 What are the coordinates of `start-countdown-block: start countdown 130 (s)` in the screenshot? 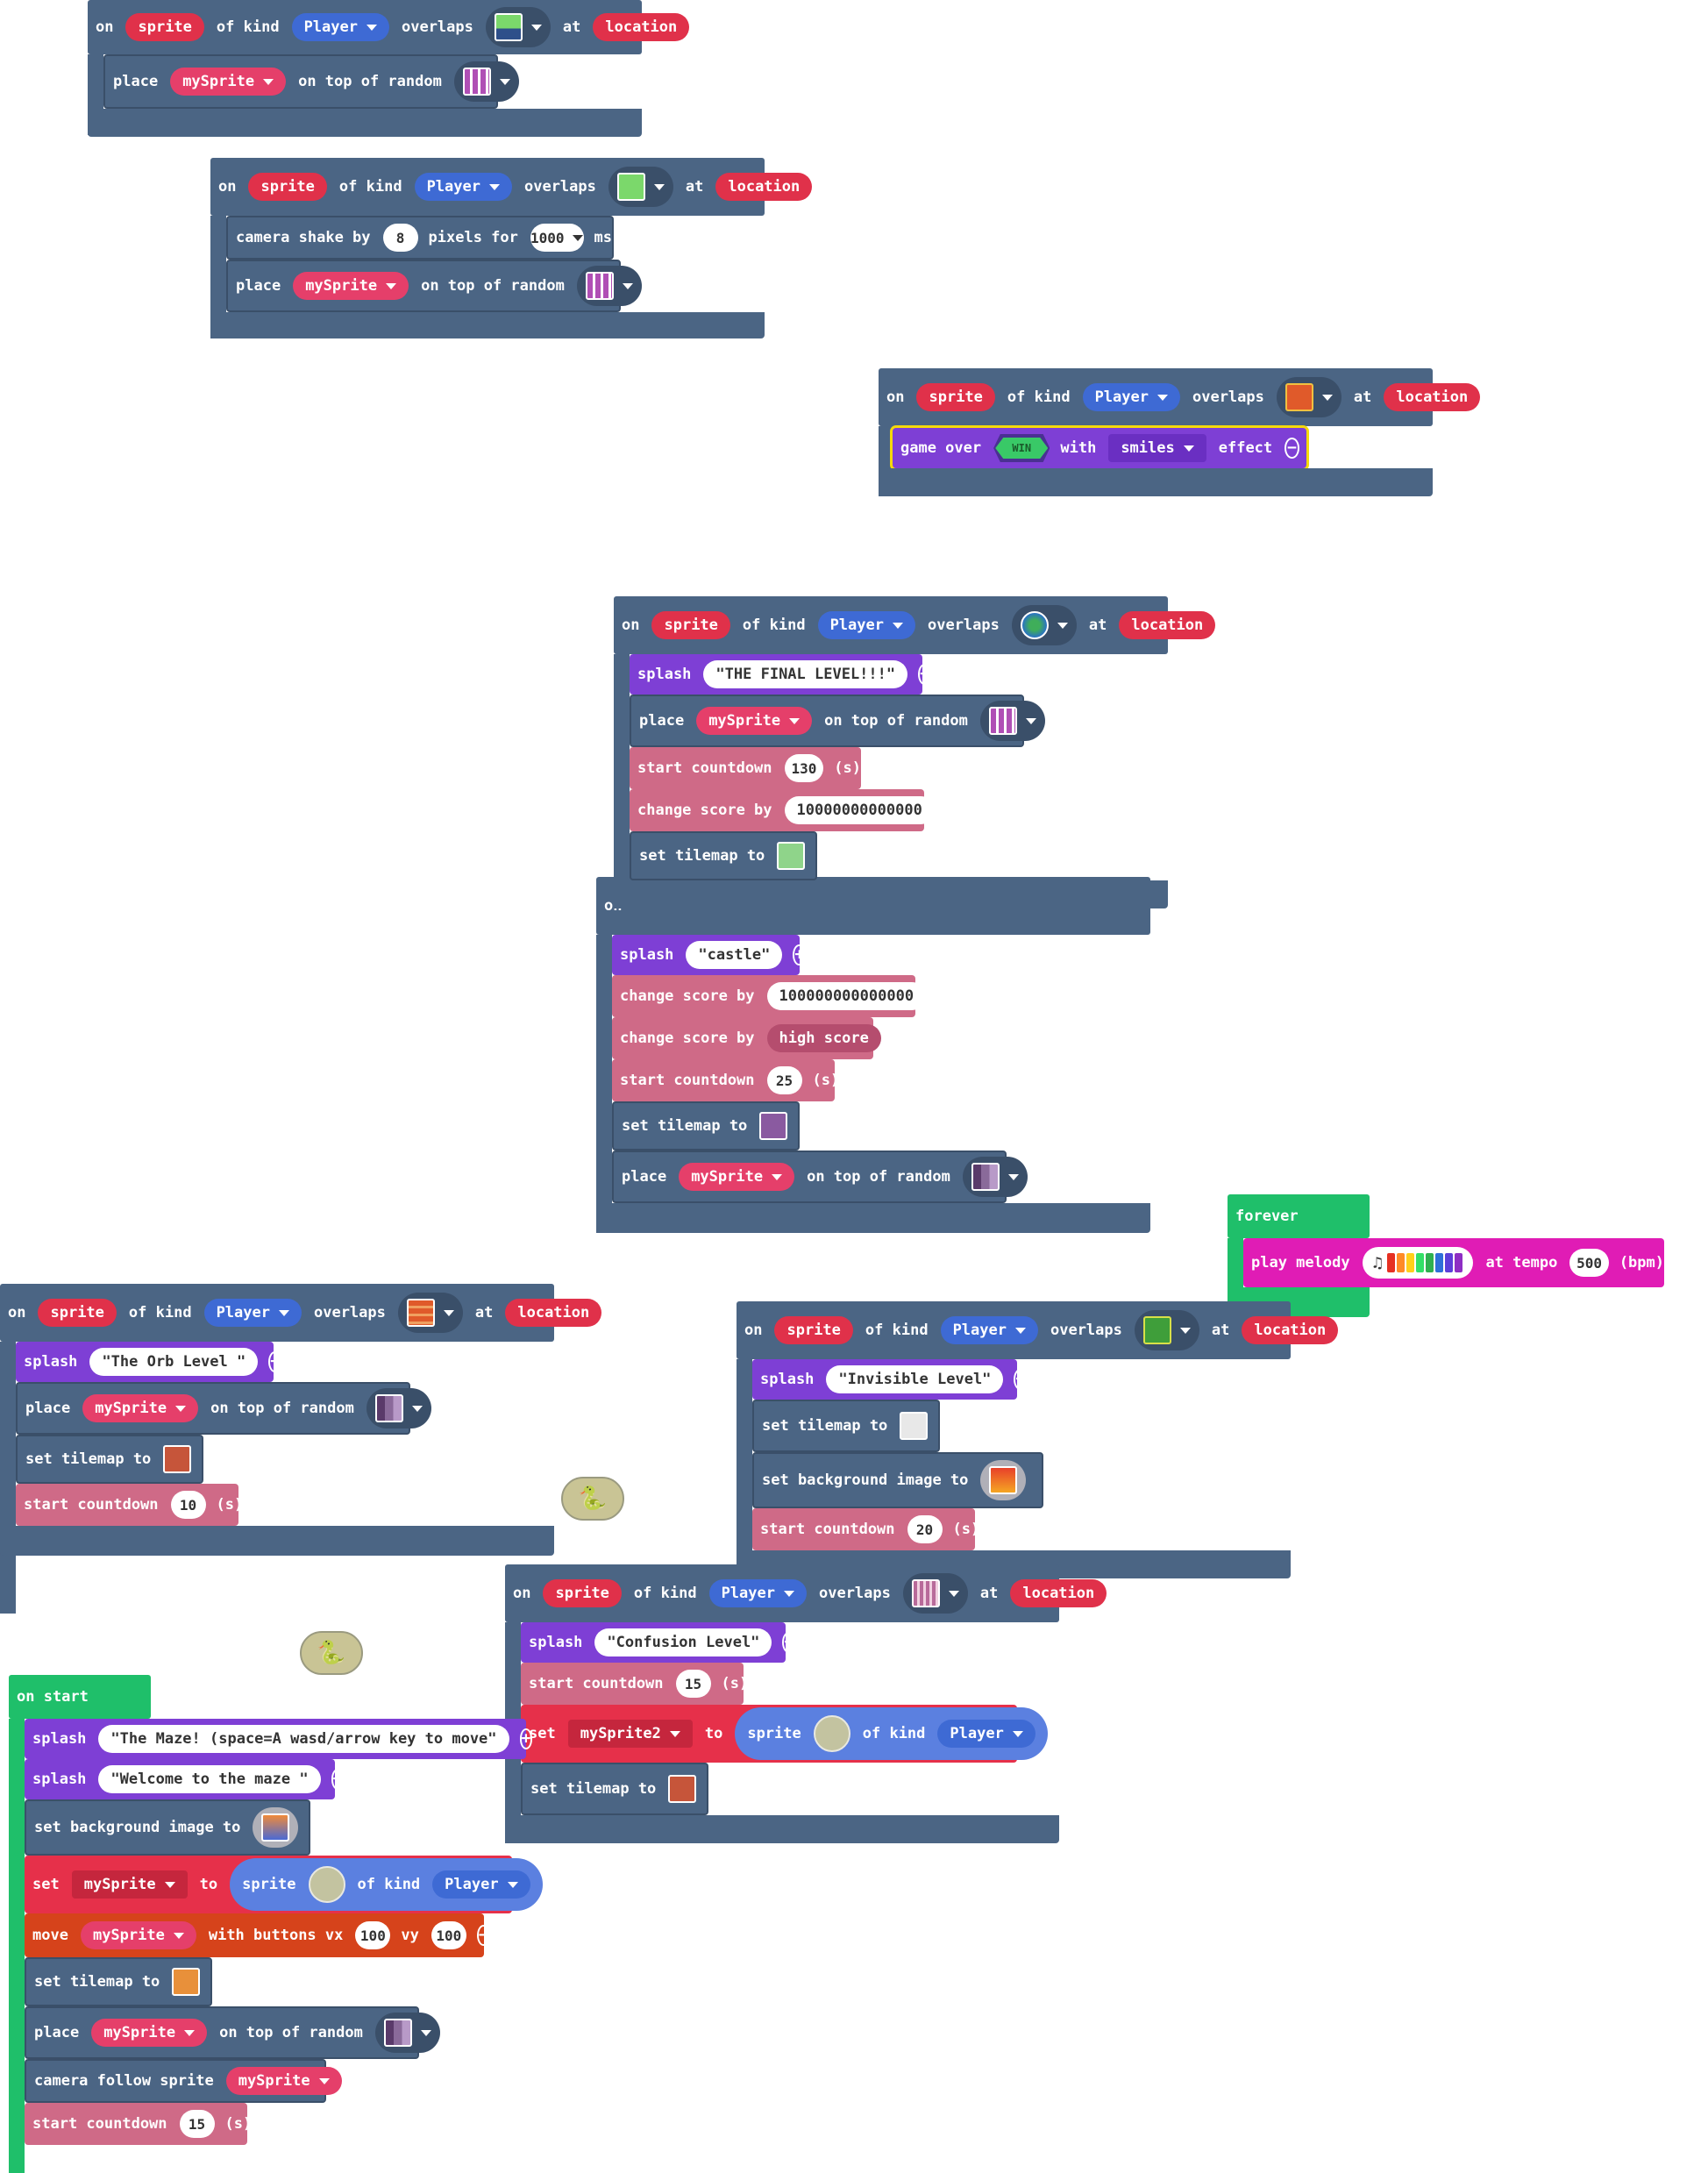 It's located at (745, 768).